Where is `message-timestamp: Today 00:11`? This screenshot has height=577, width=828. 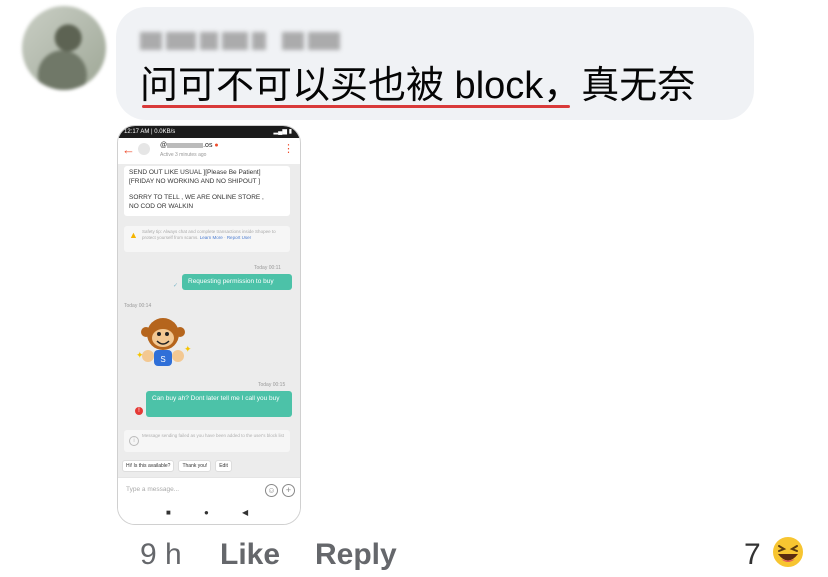 message-timestamp: Today 00:11 is located at coordinates (267, 268).